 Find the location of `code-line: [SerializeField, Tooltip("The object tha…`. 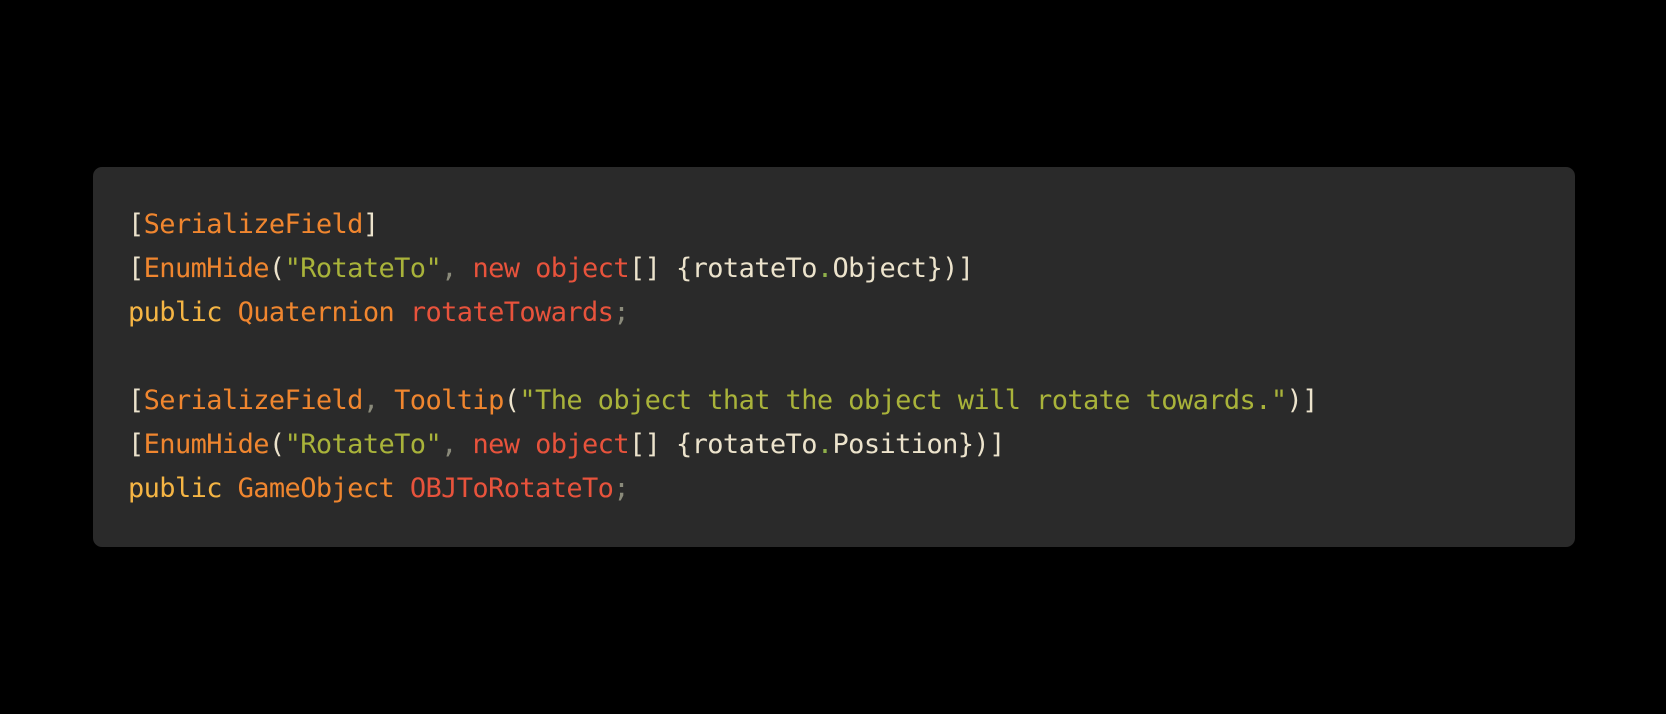

code-line: [SerializeField, Tooltip("The object tha… is located at coordinates (851, 401).